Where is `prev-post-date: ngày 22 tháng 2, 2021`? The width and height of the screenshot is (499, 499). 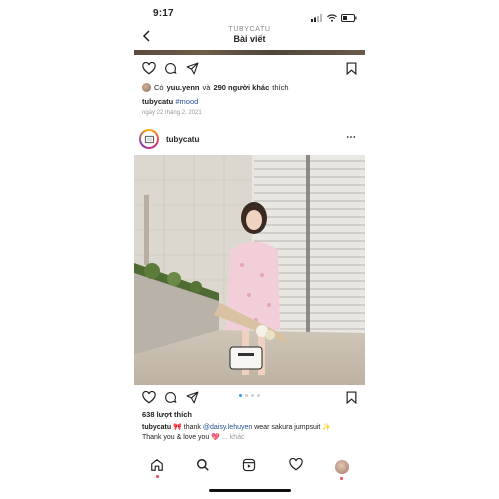 prev-post-date: ngày 22 tháng 2, 2021 is located at coordinates (172, 113).